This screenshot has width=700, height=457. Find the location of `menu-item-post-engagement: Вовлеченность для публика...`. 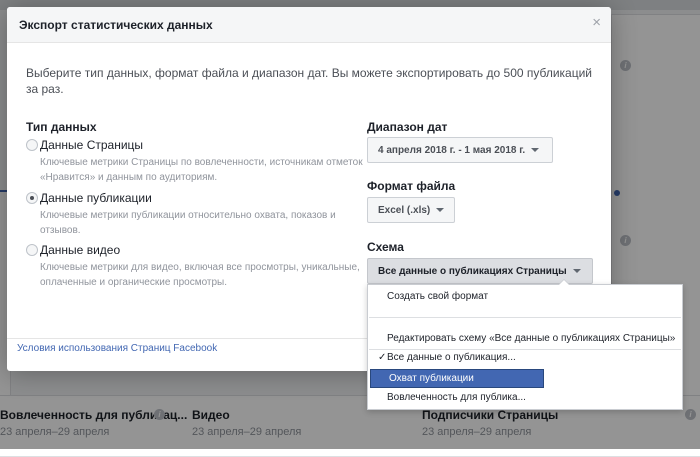

menu-item-post-engagement: Вовлеченность для публика... is located at coordinates (456, 398).